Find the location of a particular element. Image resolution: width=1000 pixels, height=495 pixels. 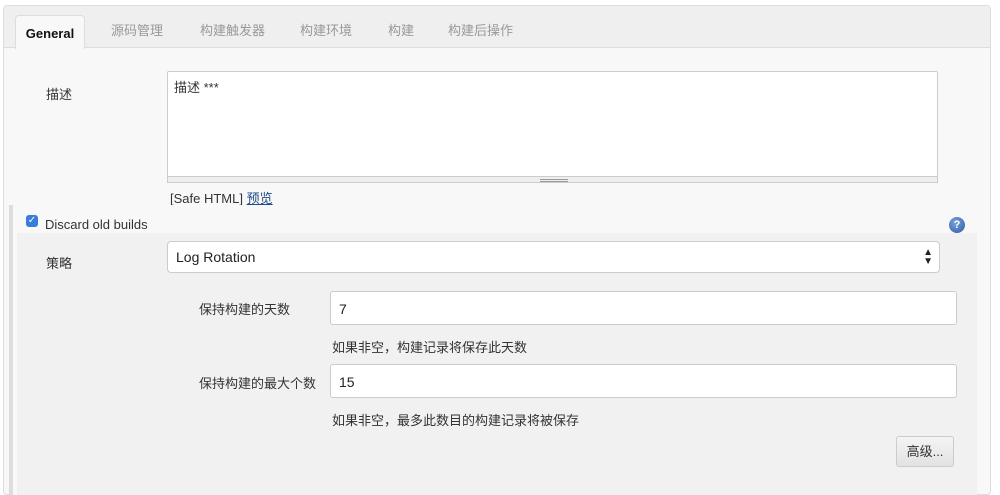

tab-build: 构建 is located at coordinates (401, 29).